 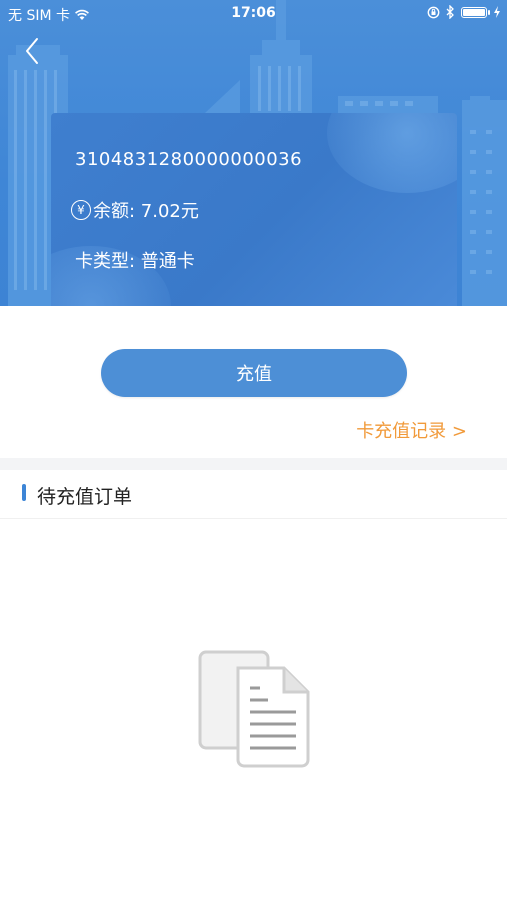 What do you see at coordinates (497, 12) in the screenshot?
I see `charging-icon` at bounding box center [497, 12].